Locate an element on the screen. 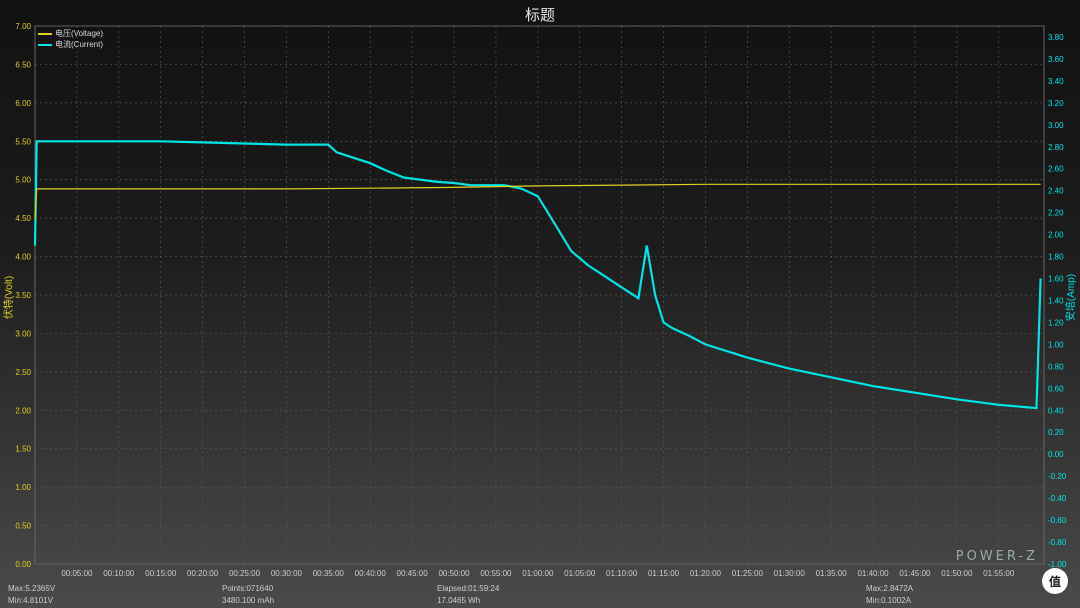 Image resolution: width=1080 pixels, height=608 pixels. x-tick-label: 01:20:00 is located at coordinates (706, 573).